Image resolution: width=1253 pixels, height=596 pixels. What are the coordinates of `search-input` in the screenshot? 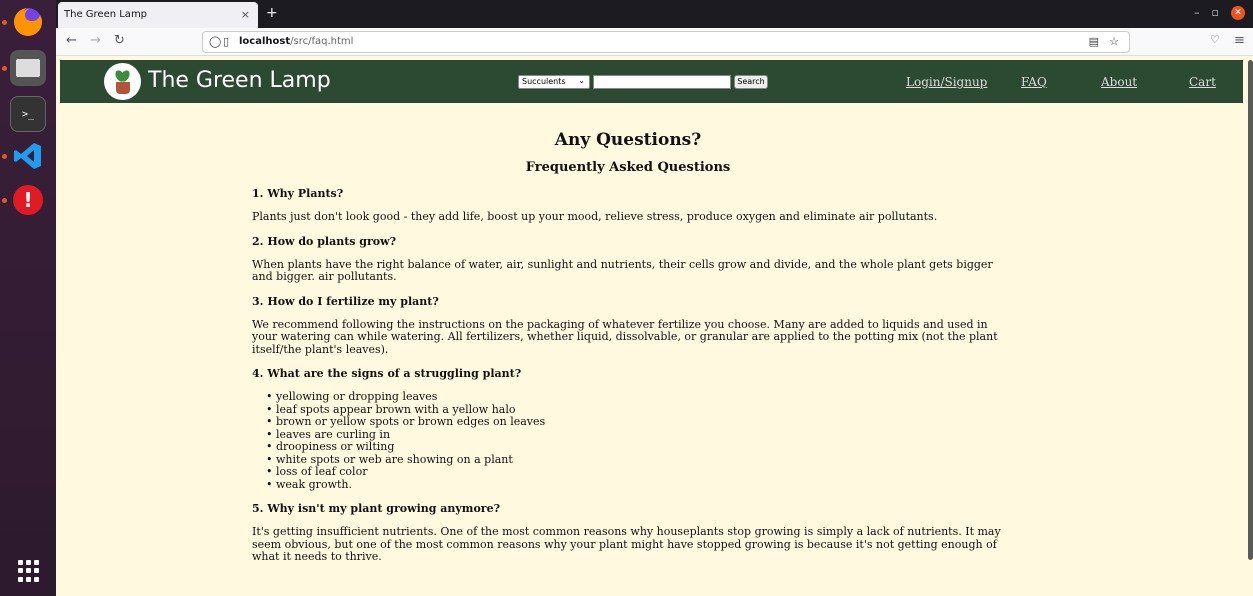 It's located at (662, 82).